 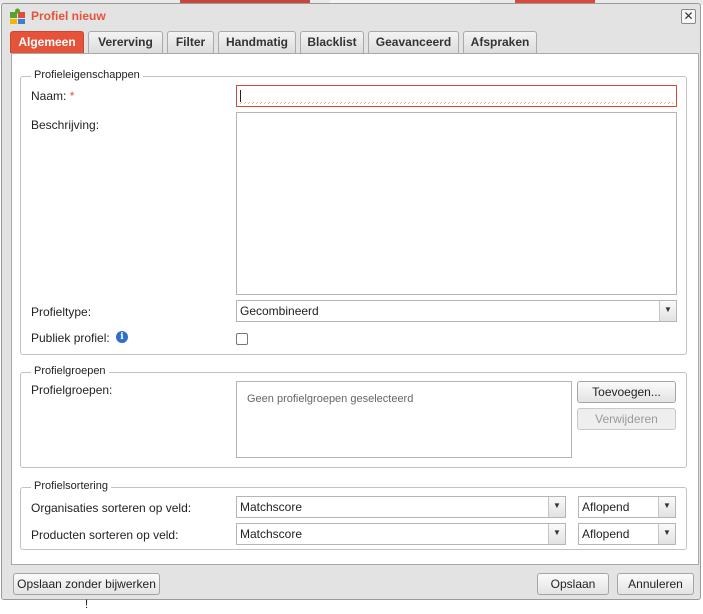 What do you see at coordinates (404, 419) in the screenshot?
I see `profile-groups-list: Geen profielgroepen geselecteerd` at bounding box center [404, 419].